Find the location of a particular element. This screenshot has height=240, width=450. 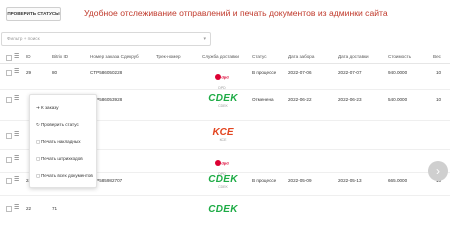

menu-item-label: Печать штрихкодов is located at coordinates (62, 158).